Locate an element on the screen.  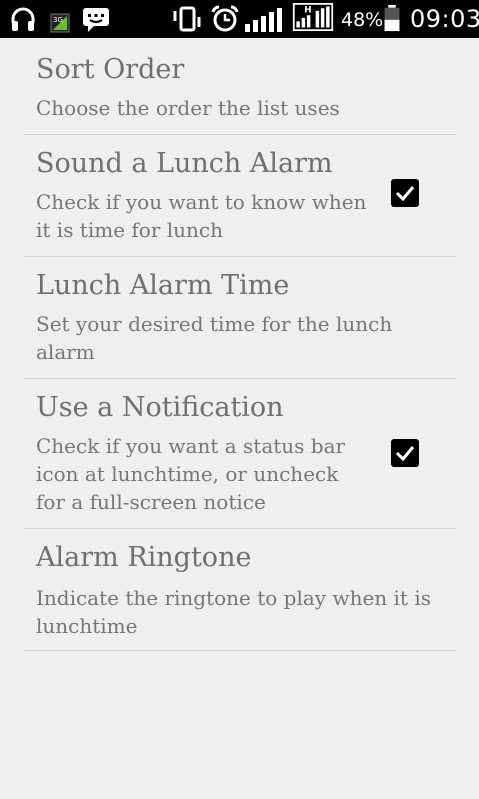
pref-summary: Choose the order the list uses is located at coordinates (236, 108).